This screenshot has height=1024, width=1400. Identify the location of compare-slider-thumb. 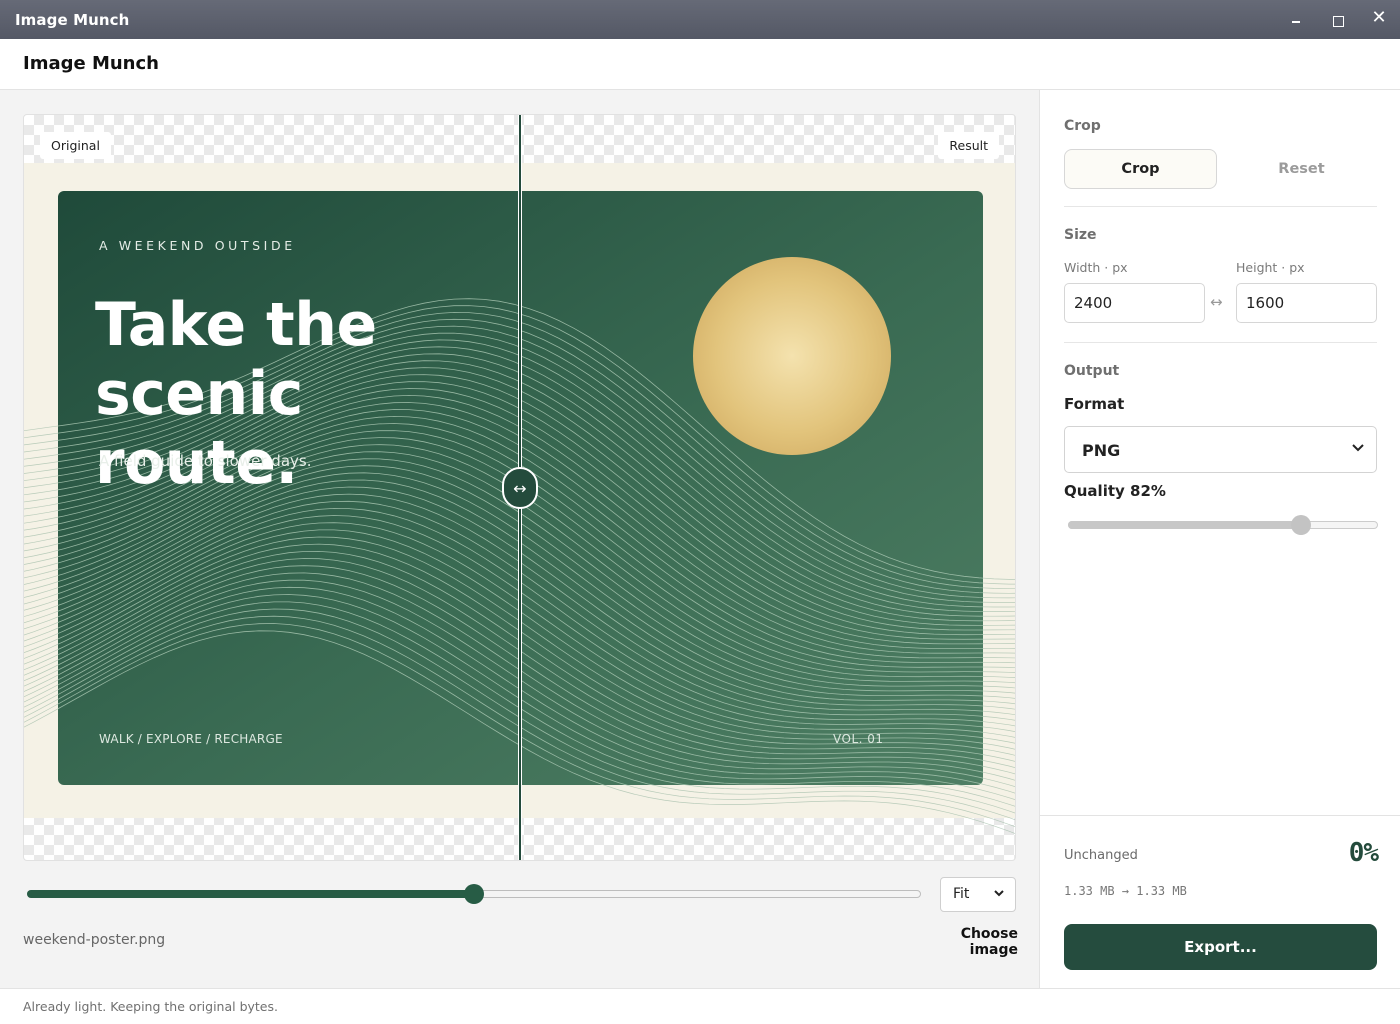
(474, 894).